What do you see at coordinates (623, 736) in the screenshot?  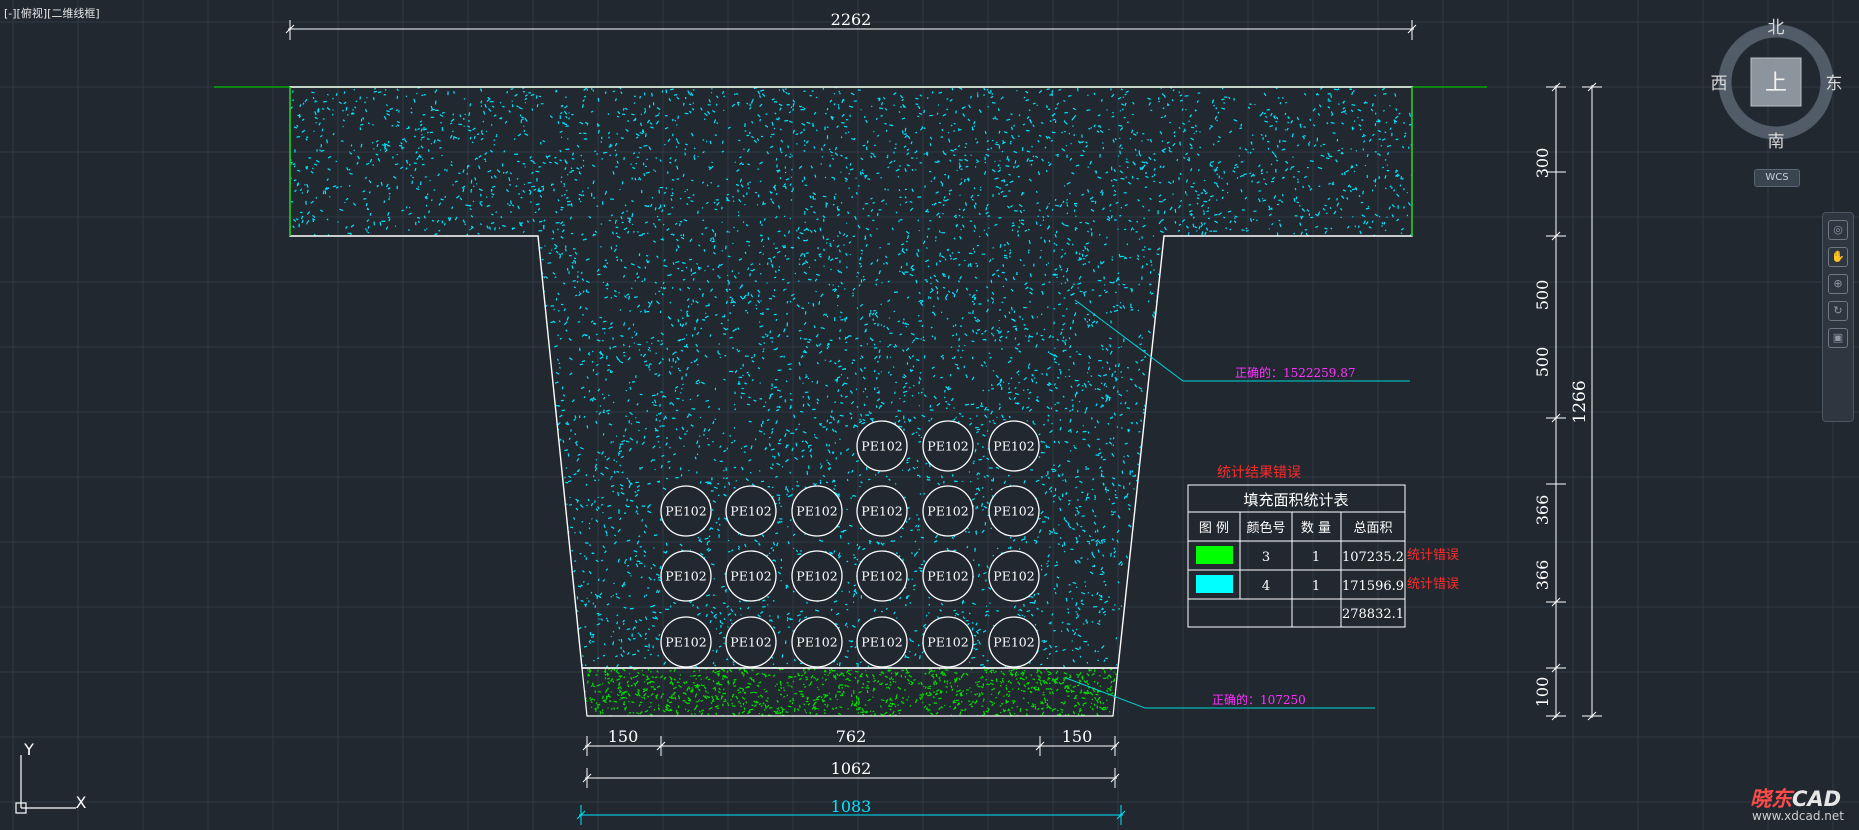 I see `dim-bottom-left: 150` at bounding box center [623, 736].